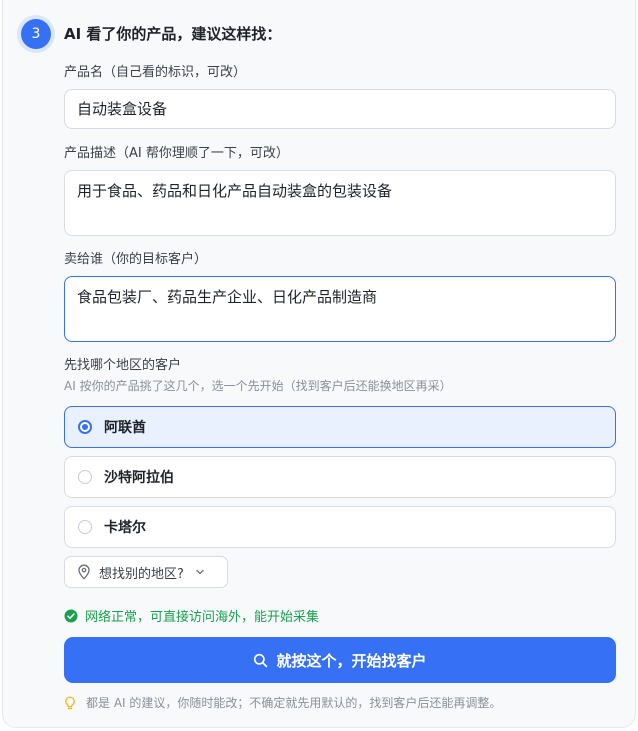 This screenshot has height=731, width=638. I want to click on region-option-saudi-arabia: 沙特阿拉伯, so click(340, 477).